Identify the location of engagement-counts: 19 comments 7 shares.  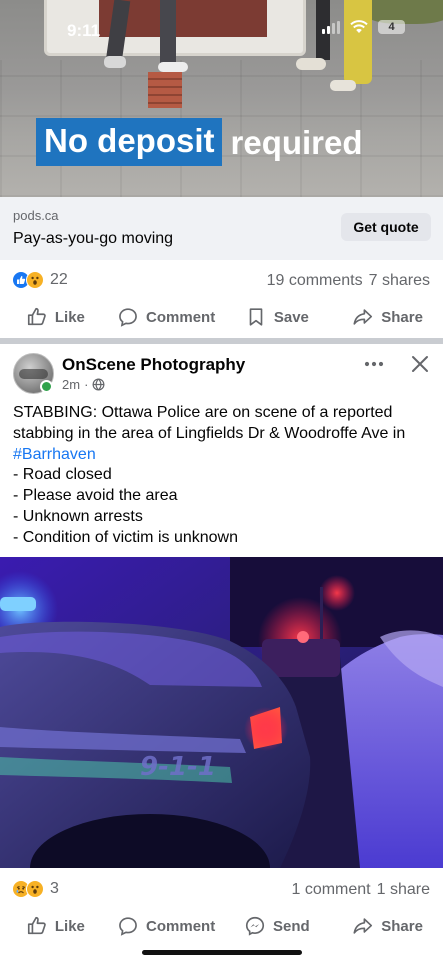
(348, 281).